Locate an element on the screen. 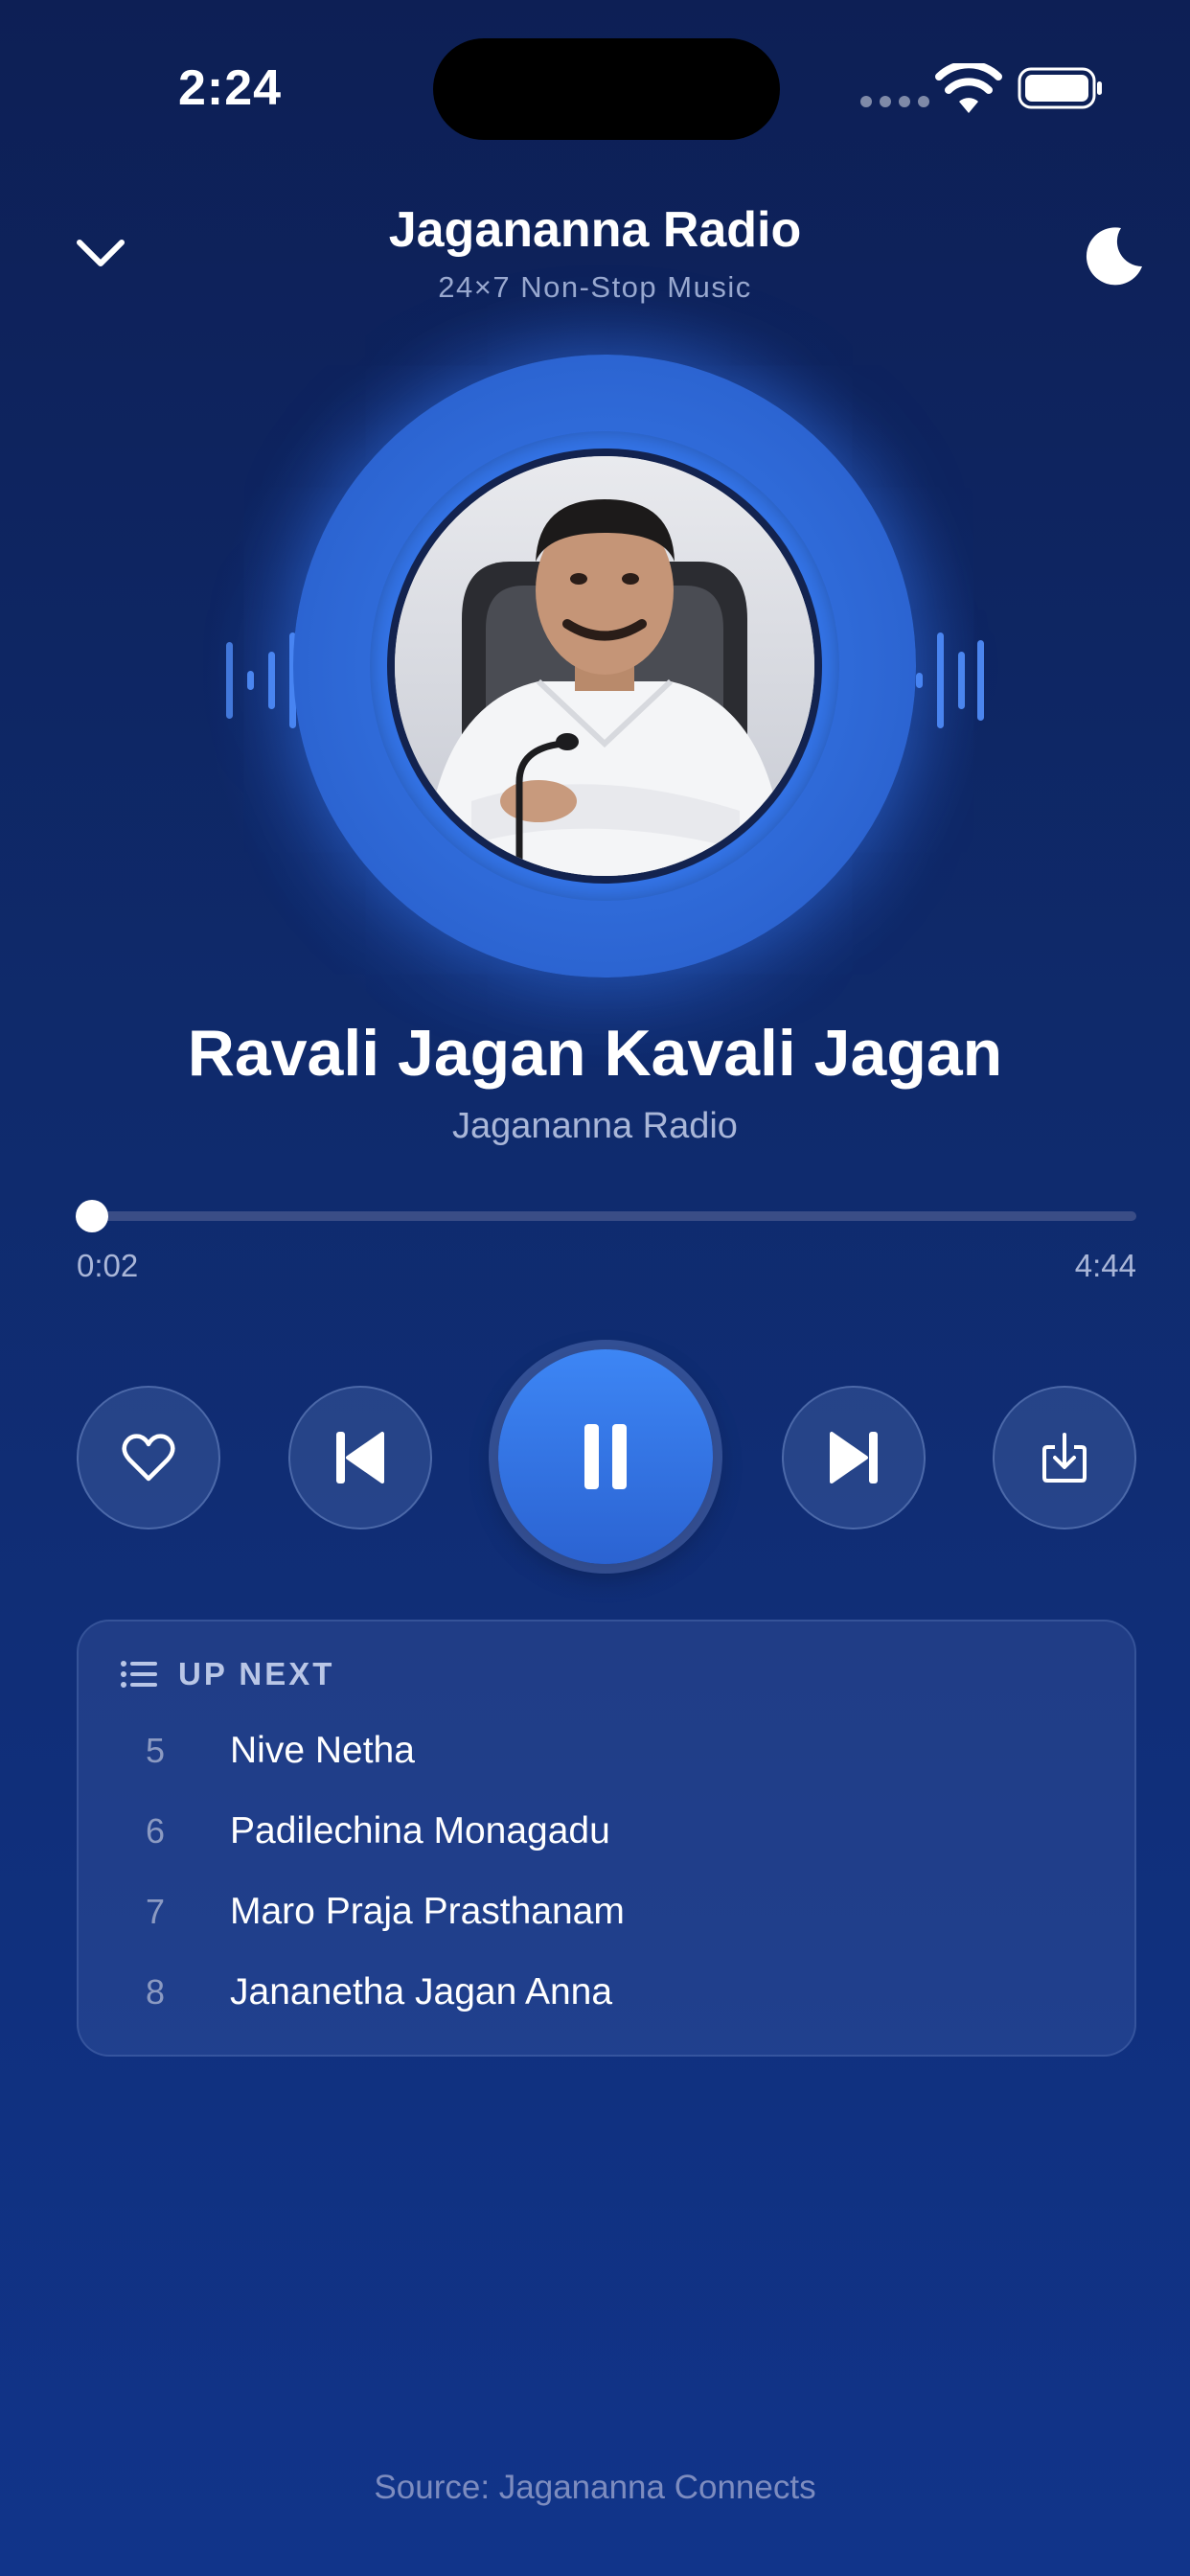  queue-item: 5 Nive Netha is located at coordinates (606, 1750).